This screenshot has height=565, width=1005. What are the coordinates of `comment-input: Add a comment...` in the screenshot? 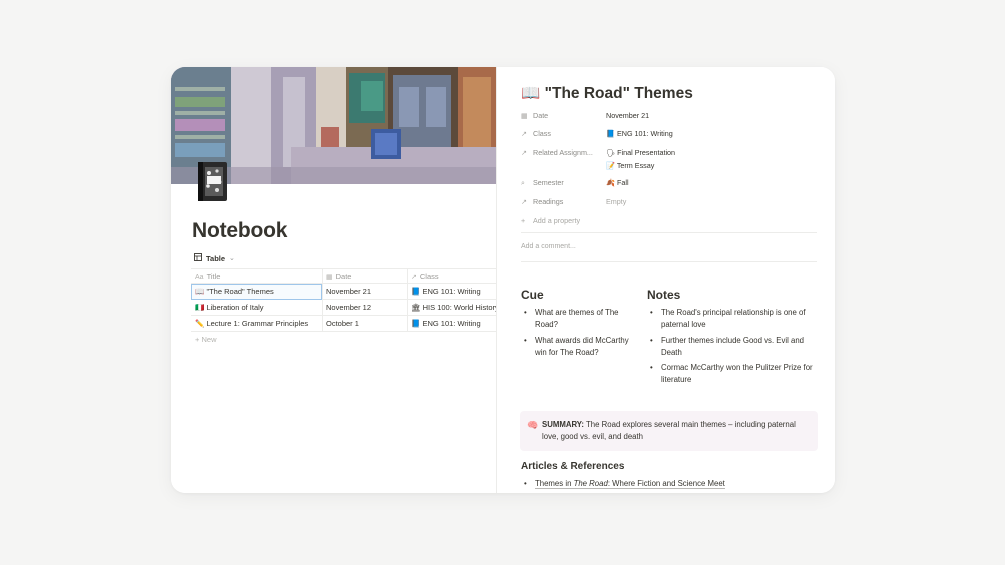 It's located at (548, 246).